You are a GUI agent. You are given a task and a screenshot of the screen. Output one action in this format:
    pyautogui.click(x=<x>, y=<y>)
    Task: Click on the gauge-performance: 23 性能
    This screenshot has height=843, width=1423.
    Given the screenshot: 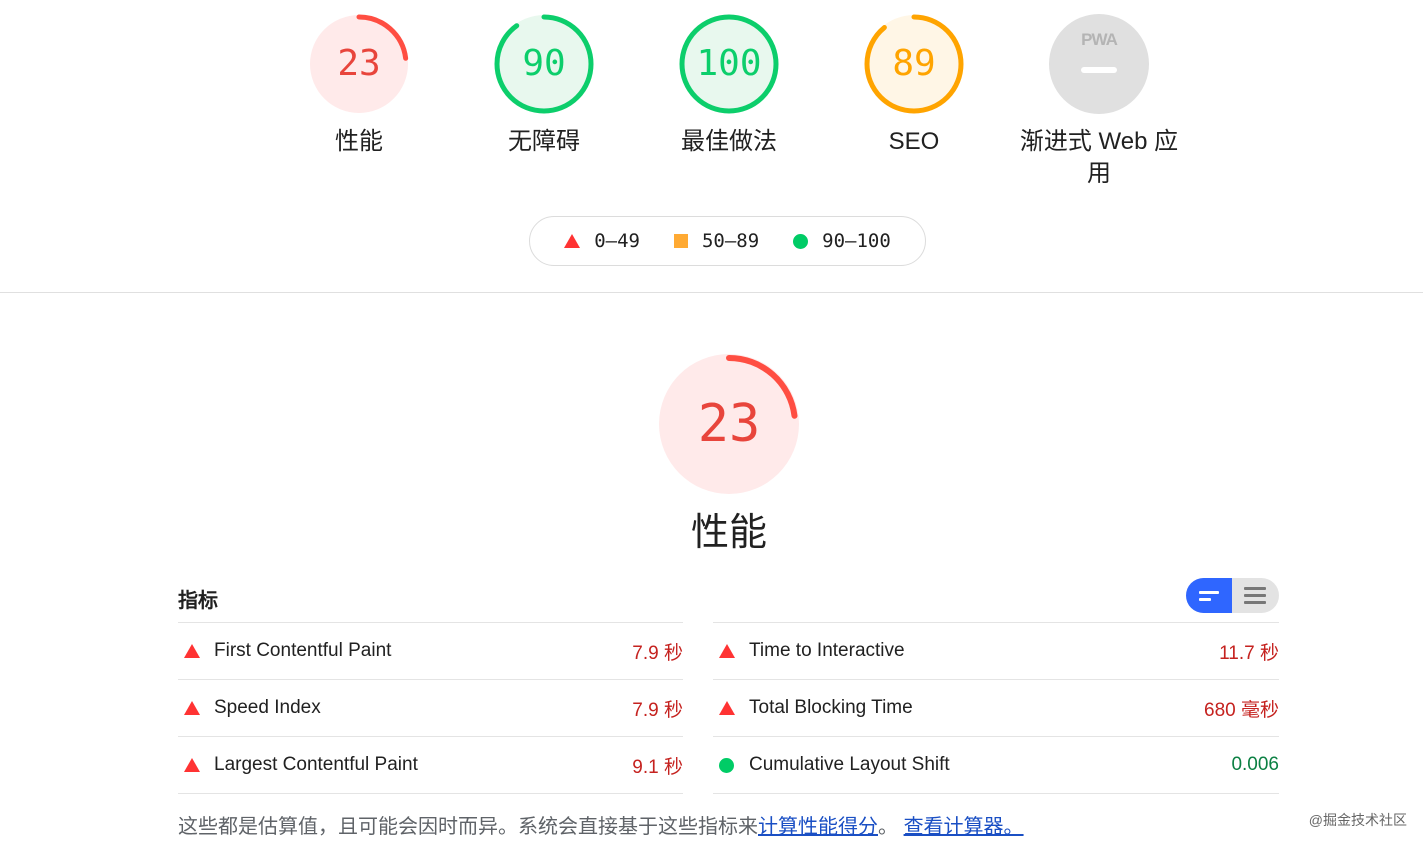 What is the action you would take?
    pyautogui.click(x=359, y=85)
    